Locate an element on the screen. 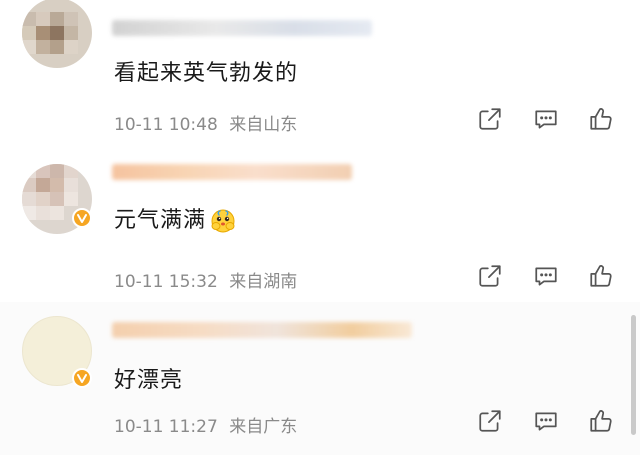 The width and height of the screenshot is (640, 455). scrollbar is located at coordinates (633, 375).